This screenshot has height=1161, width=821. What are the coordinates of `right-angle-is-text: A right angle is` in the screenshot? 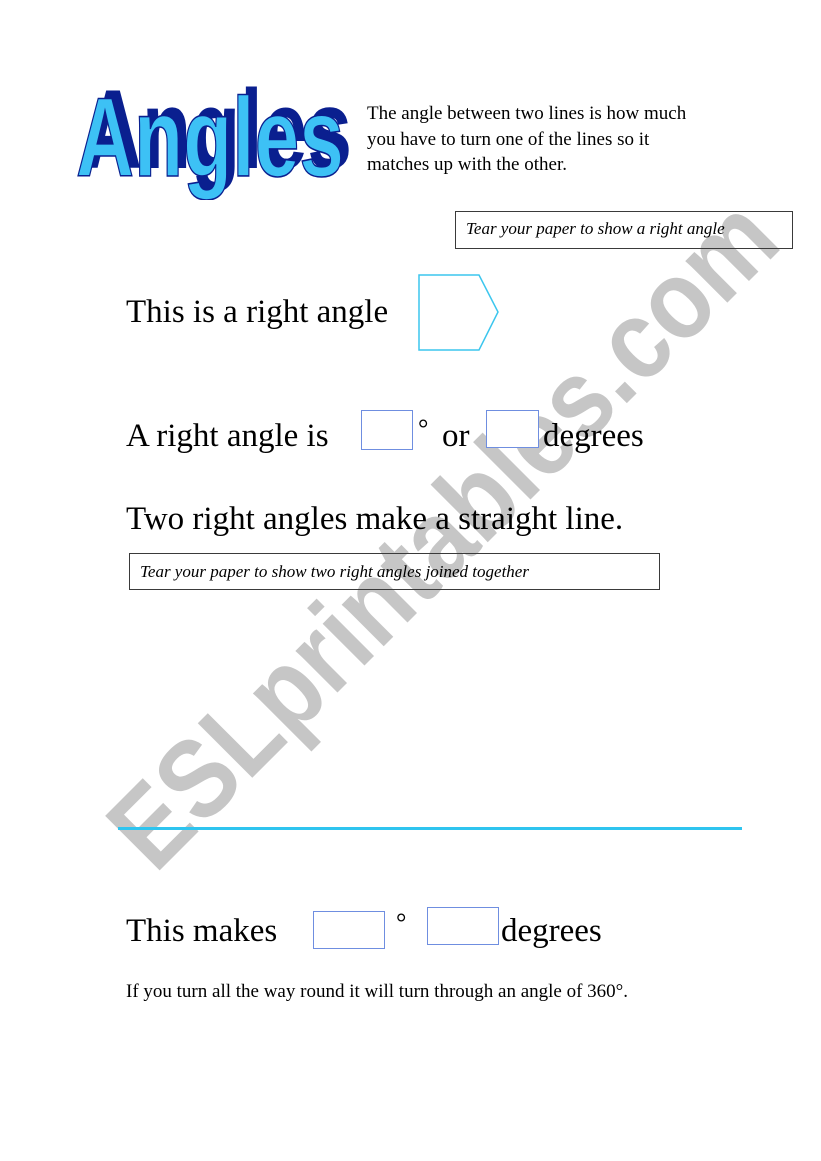 It's located at (227, 436).